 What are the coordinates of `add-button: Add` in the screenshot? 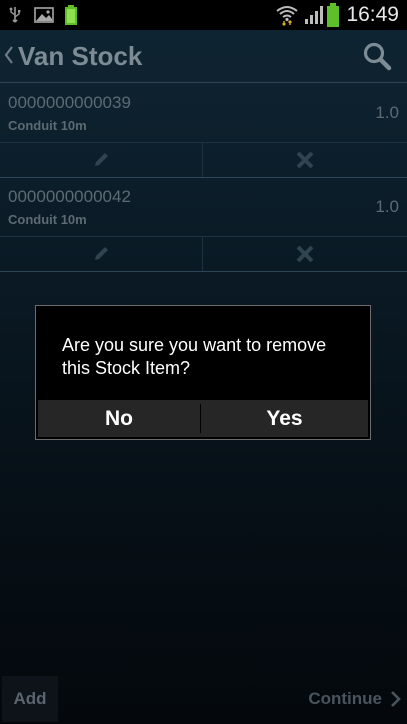 It's located at (30, 699).